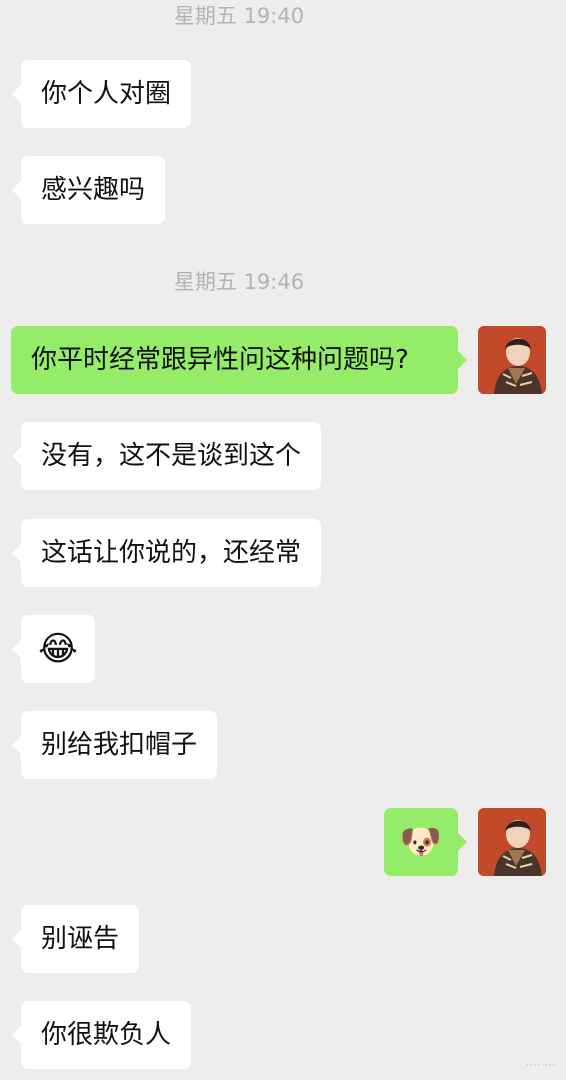 This screenshot has height=1080, width=566. What do you see at coordinates (58, 649) in the screenshot?
I see `laughing-emoji-icon: 😂` at bounding box center [58, 649].